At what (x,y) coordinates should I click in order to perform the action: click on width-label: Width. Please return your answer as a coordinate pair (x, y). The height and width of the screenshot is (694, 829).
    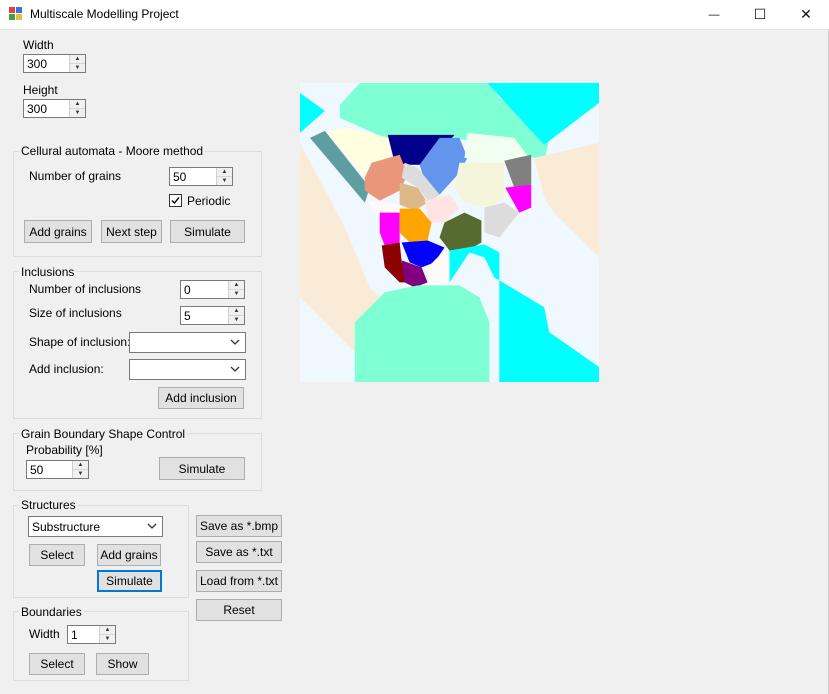
    Looking at the image, I should click on (38, 45).